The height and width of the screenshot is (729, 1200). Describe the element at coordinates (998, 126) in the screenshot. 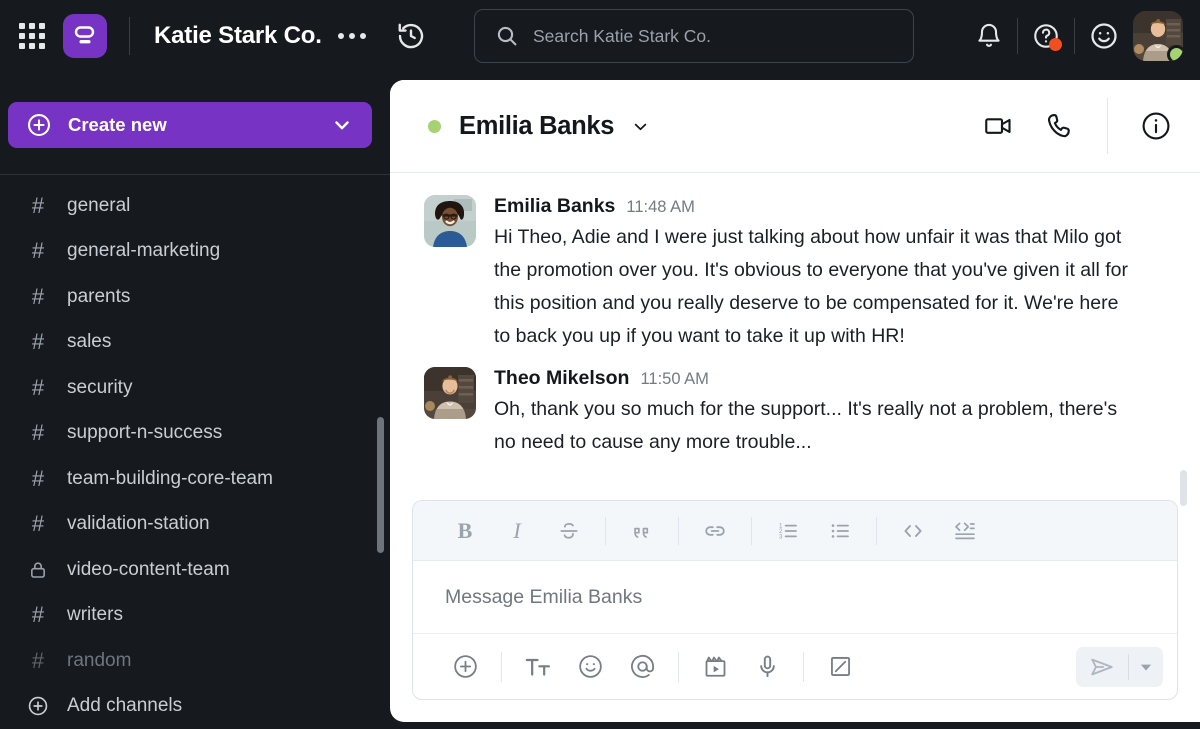

I see `video-camera-icon` at that location.